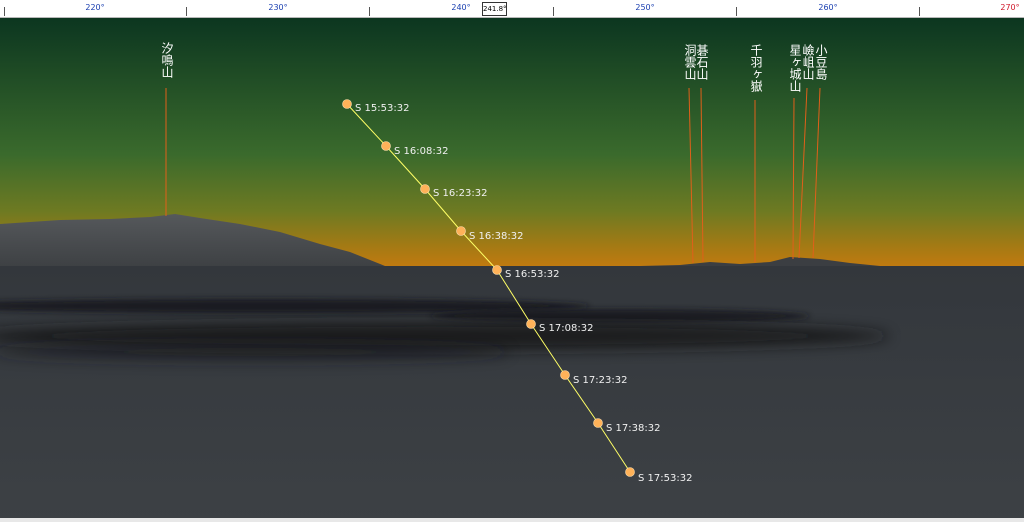  What do you see at coordinates (460, 193) in the screenshot?
I see `sun-time-label: S 16:23:32` at bounding box center [460, 193].